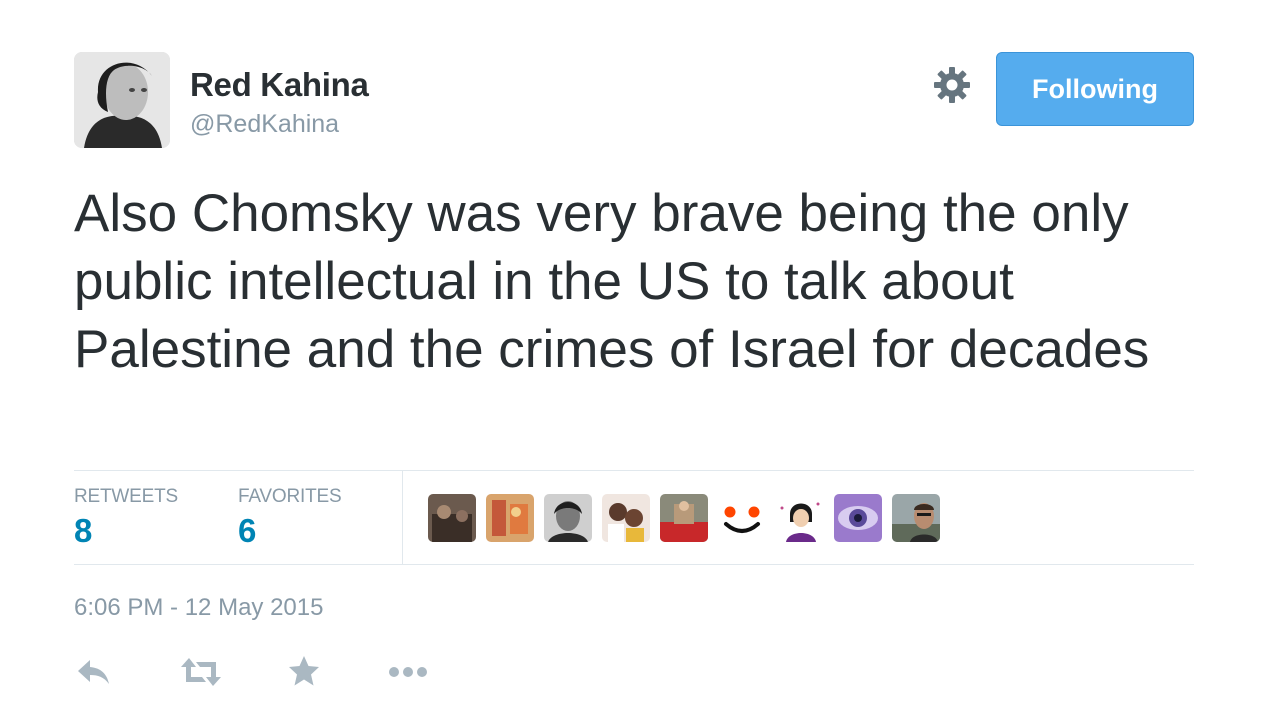  I want to click on favorites-stat: FAVORITES 6, so click(290, 518).